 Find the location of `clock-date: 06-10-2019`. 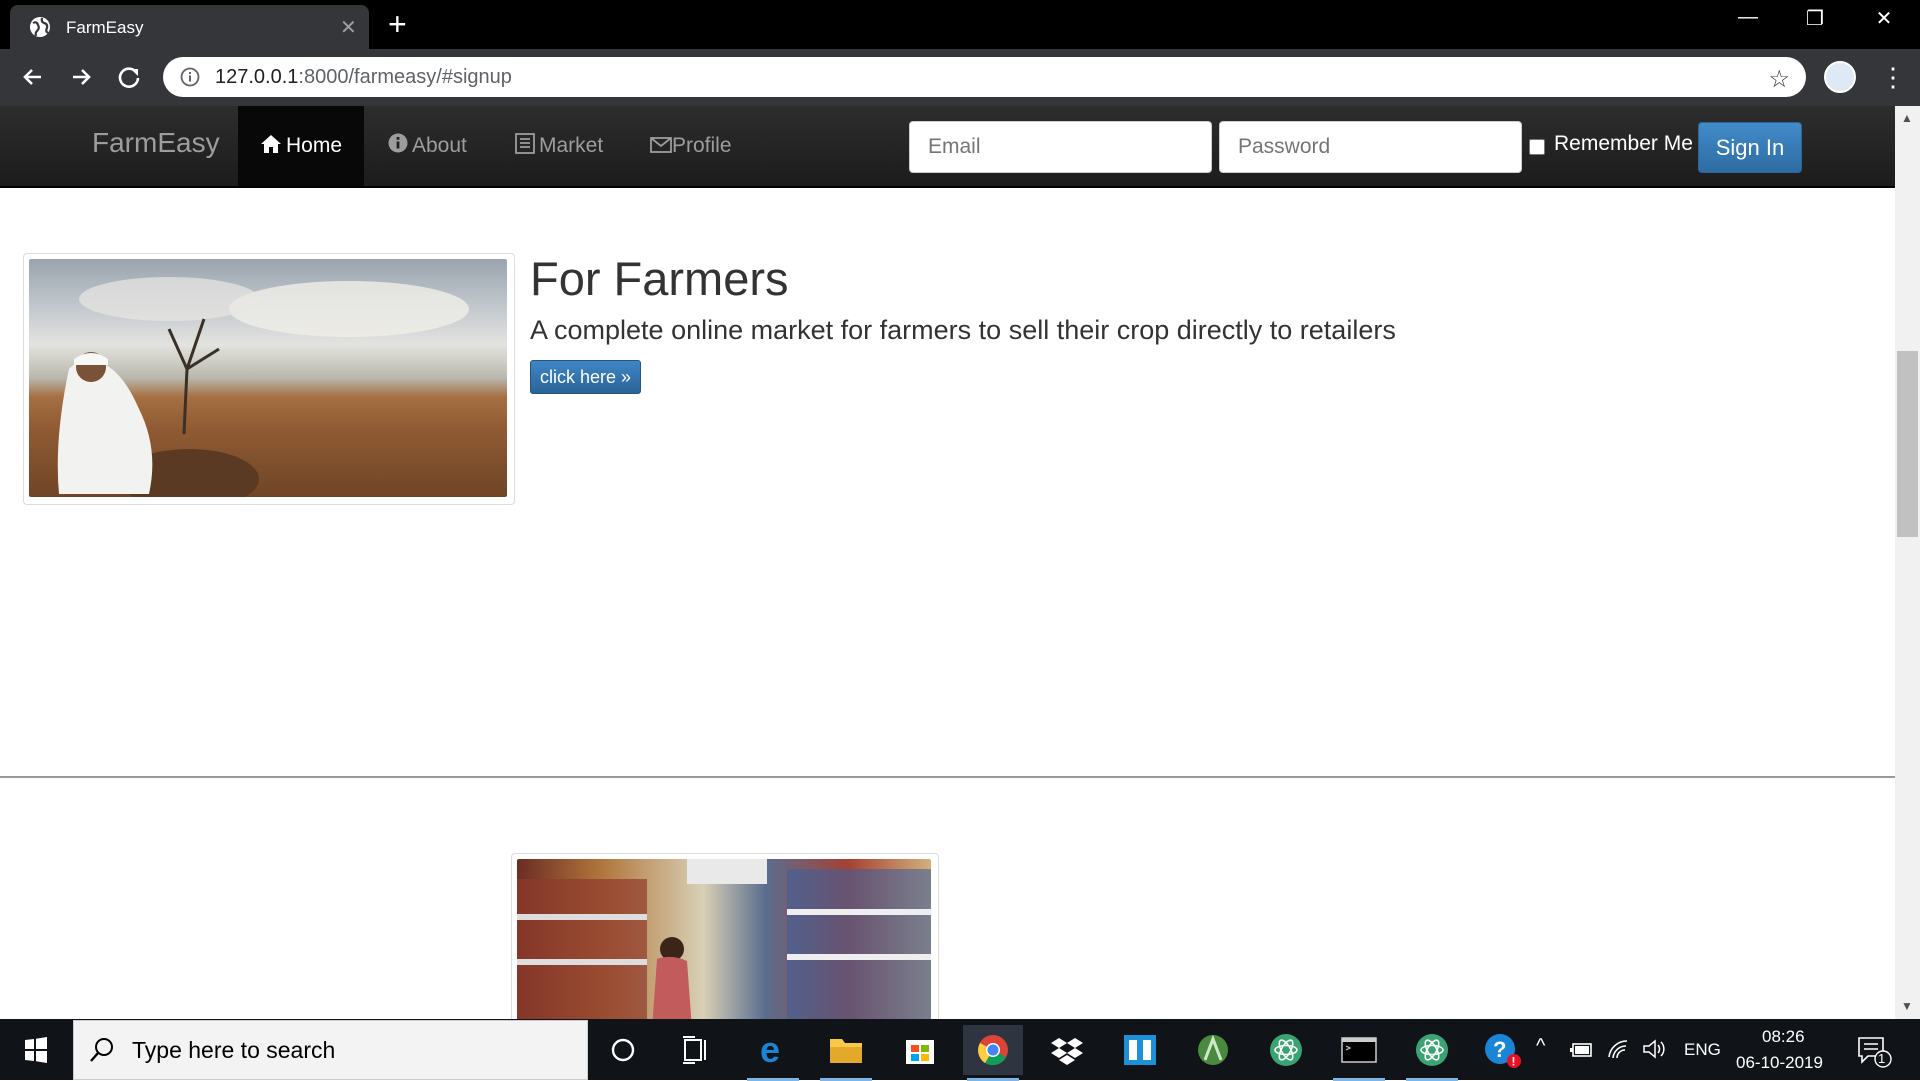

clock-date: 06-10-2019 is located at coordinates (1779, 1063).